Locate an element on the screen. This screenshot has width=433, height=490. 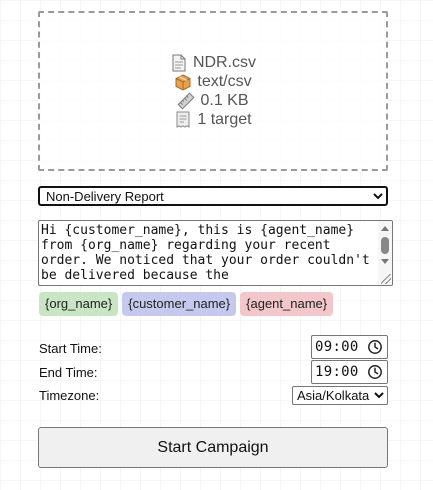
variable-chip-customer-name: {customer_name} is located at coordinates (179, 304).